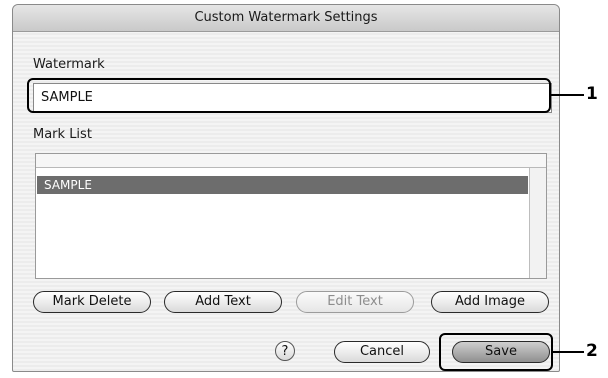  I want to click on edit-text-button: Edit Text, so click(355, 302).